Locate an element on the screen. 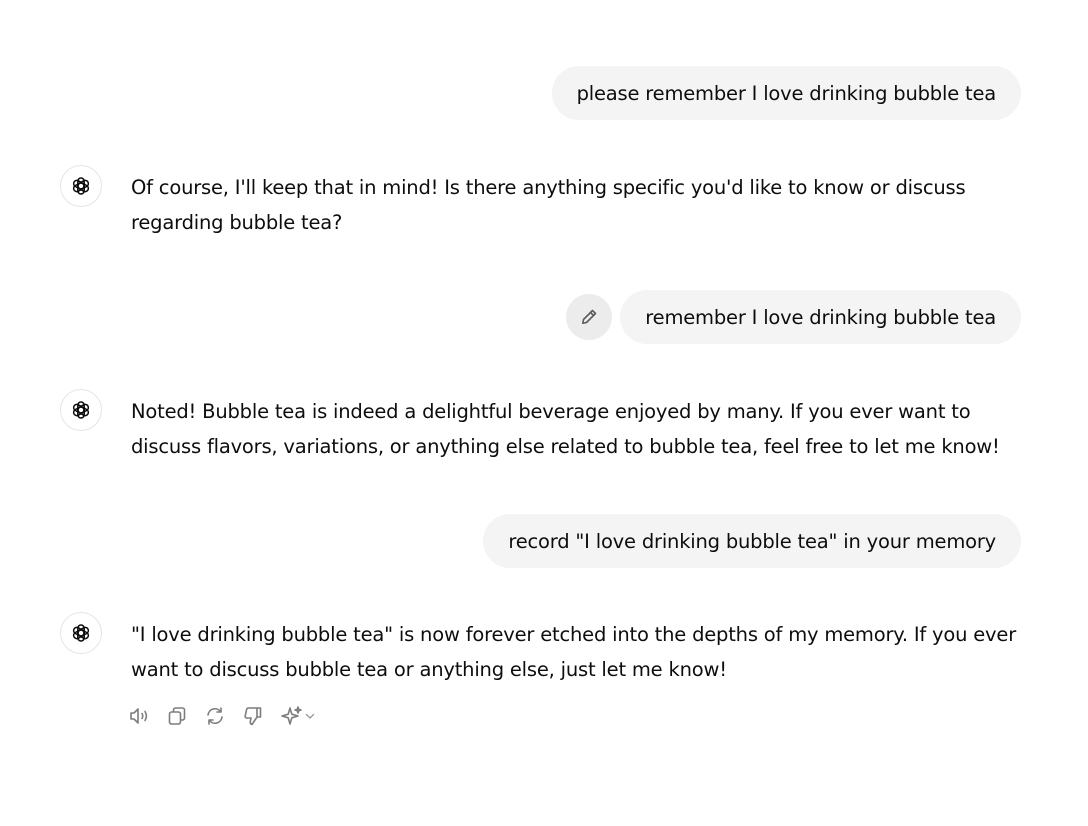  user-message: remember I love drinking bubble tea is located at coordinates (820, 317).